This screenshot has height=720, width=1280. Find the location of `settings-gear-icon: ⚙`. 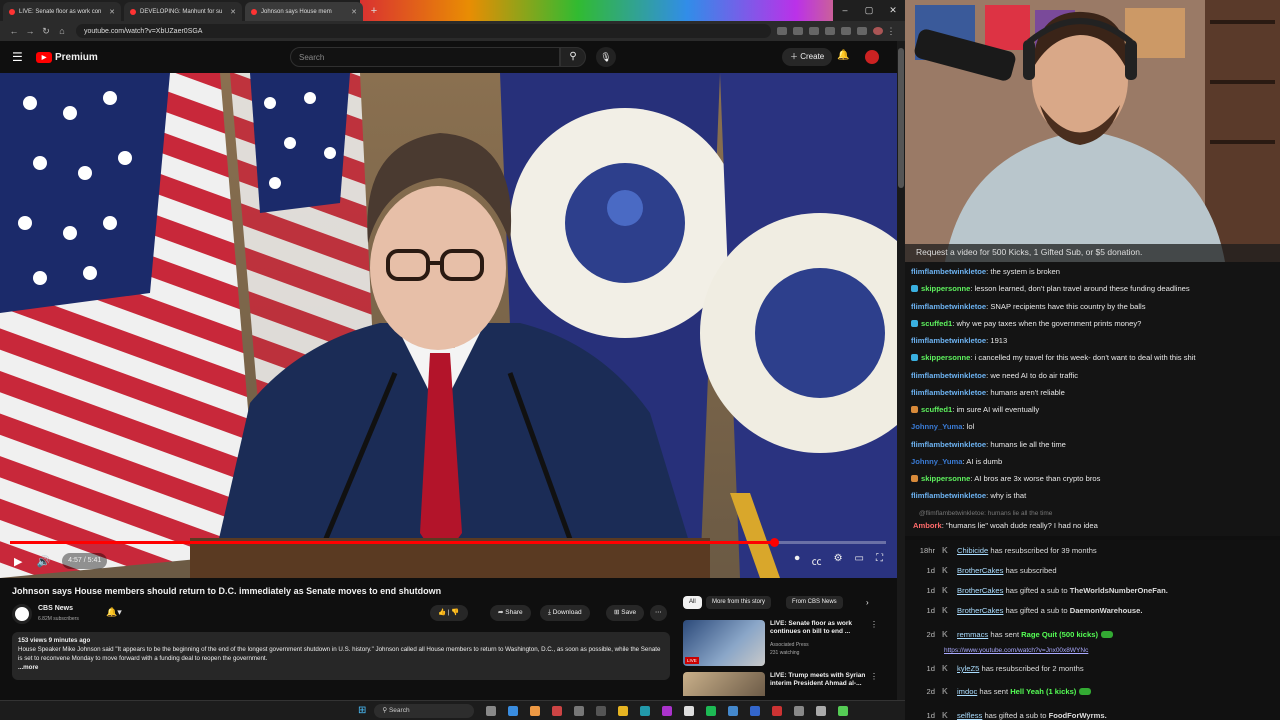

settings-gear-icon: ⚙ is located at coordinates (838, 560).